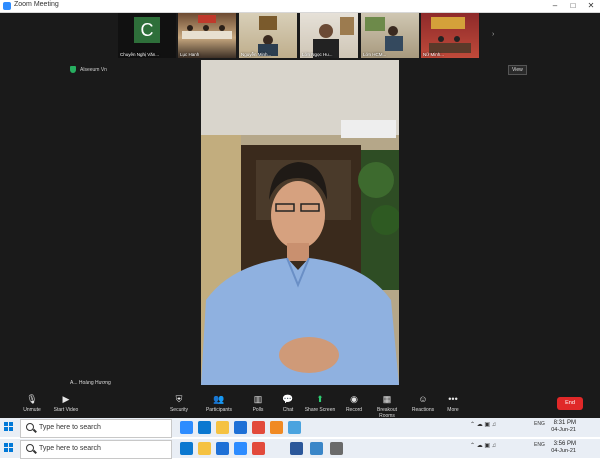 The width and height of the screenshot is (600, 459). What do you see at coordinates (387, 399) in the screenshot?
I see `grid-icon: ▦` at bounding box center [387, 399].